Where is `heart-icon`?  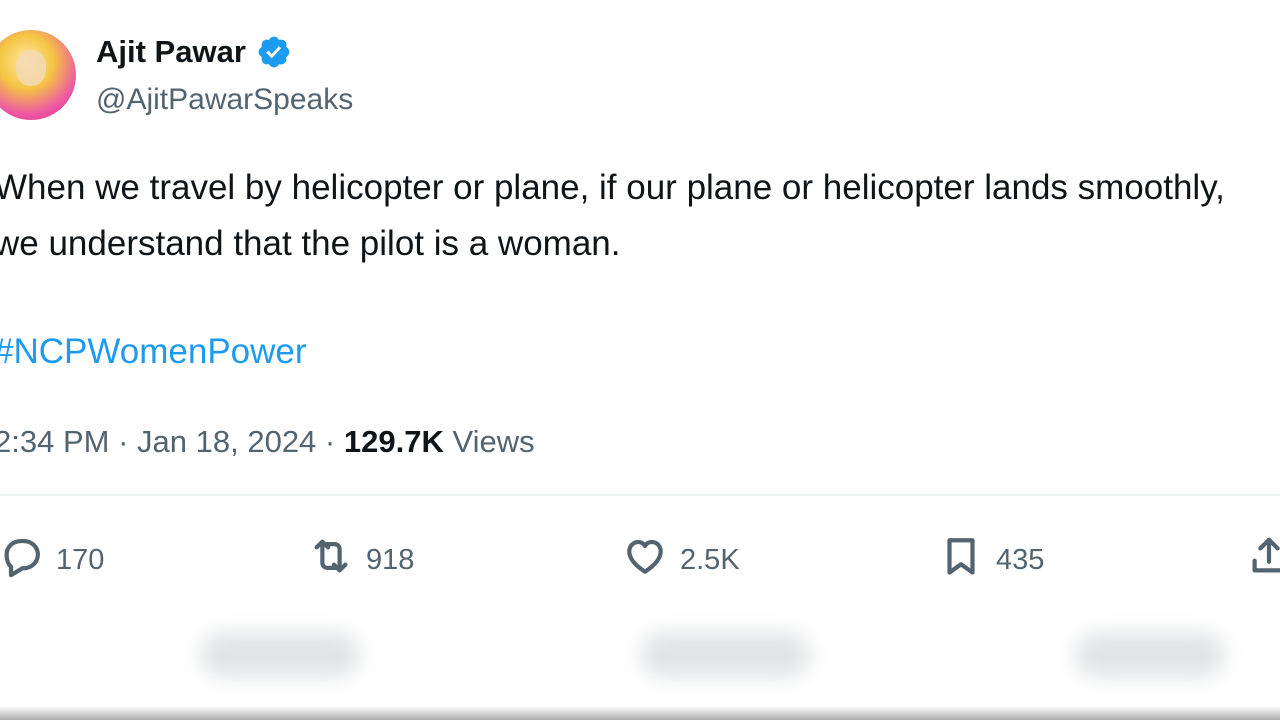 heart-icon is located at coordinates (645, 560).